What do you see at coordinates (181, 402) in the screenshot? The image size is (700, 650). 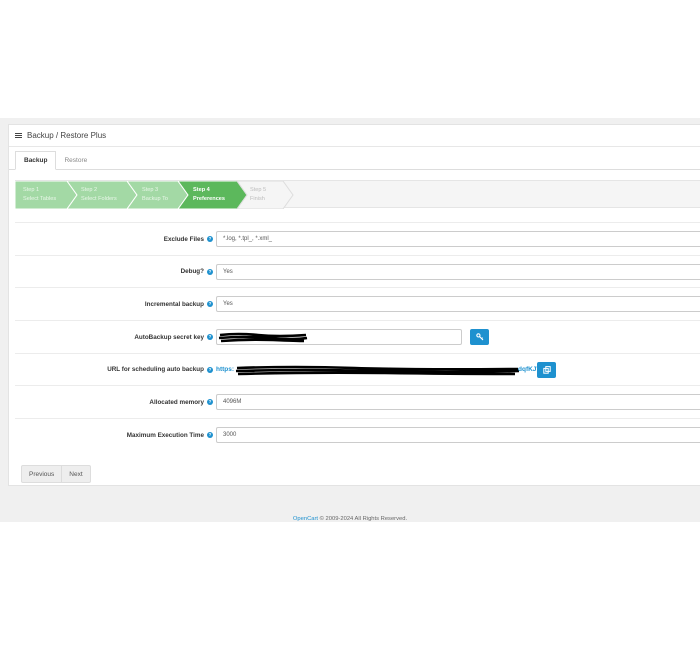 I see `memory-label: Allocated memory?` at bounding box center [181, 402].